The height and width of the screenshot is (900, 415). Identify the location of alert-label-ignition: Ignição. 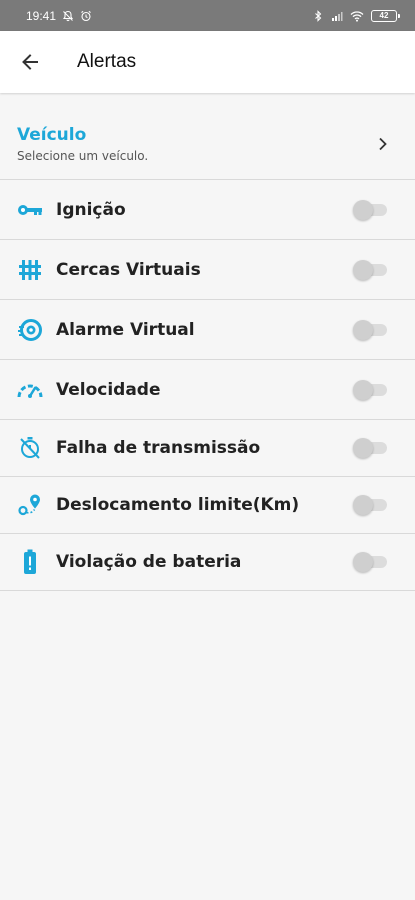
(91, 209).